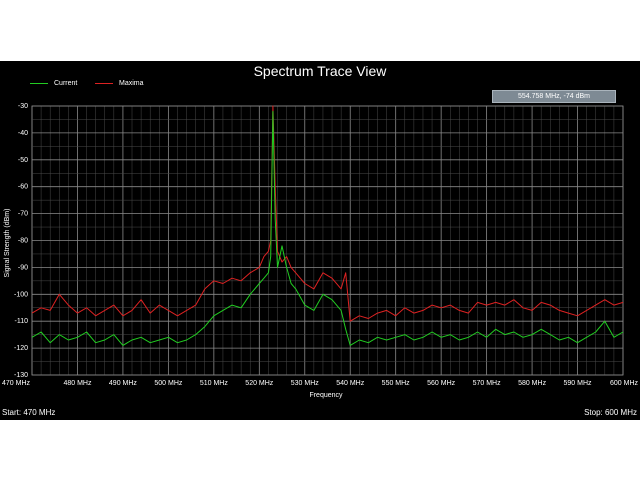  Describe the element at coordinates (21, 375) in the screenshot. I see `y-tick-label: -130` at that location.